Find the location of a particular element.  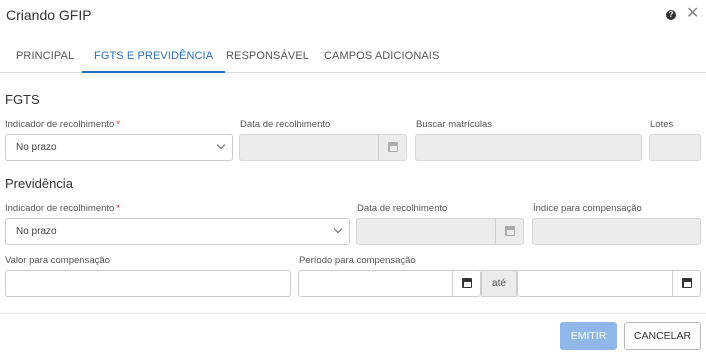

tab-responsavel: RESPONSÁVEL is located at coordinates (267, 56).